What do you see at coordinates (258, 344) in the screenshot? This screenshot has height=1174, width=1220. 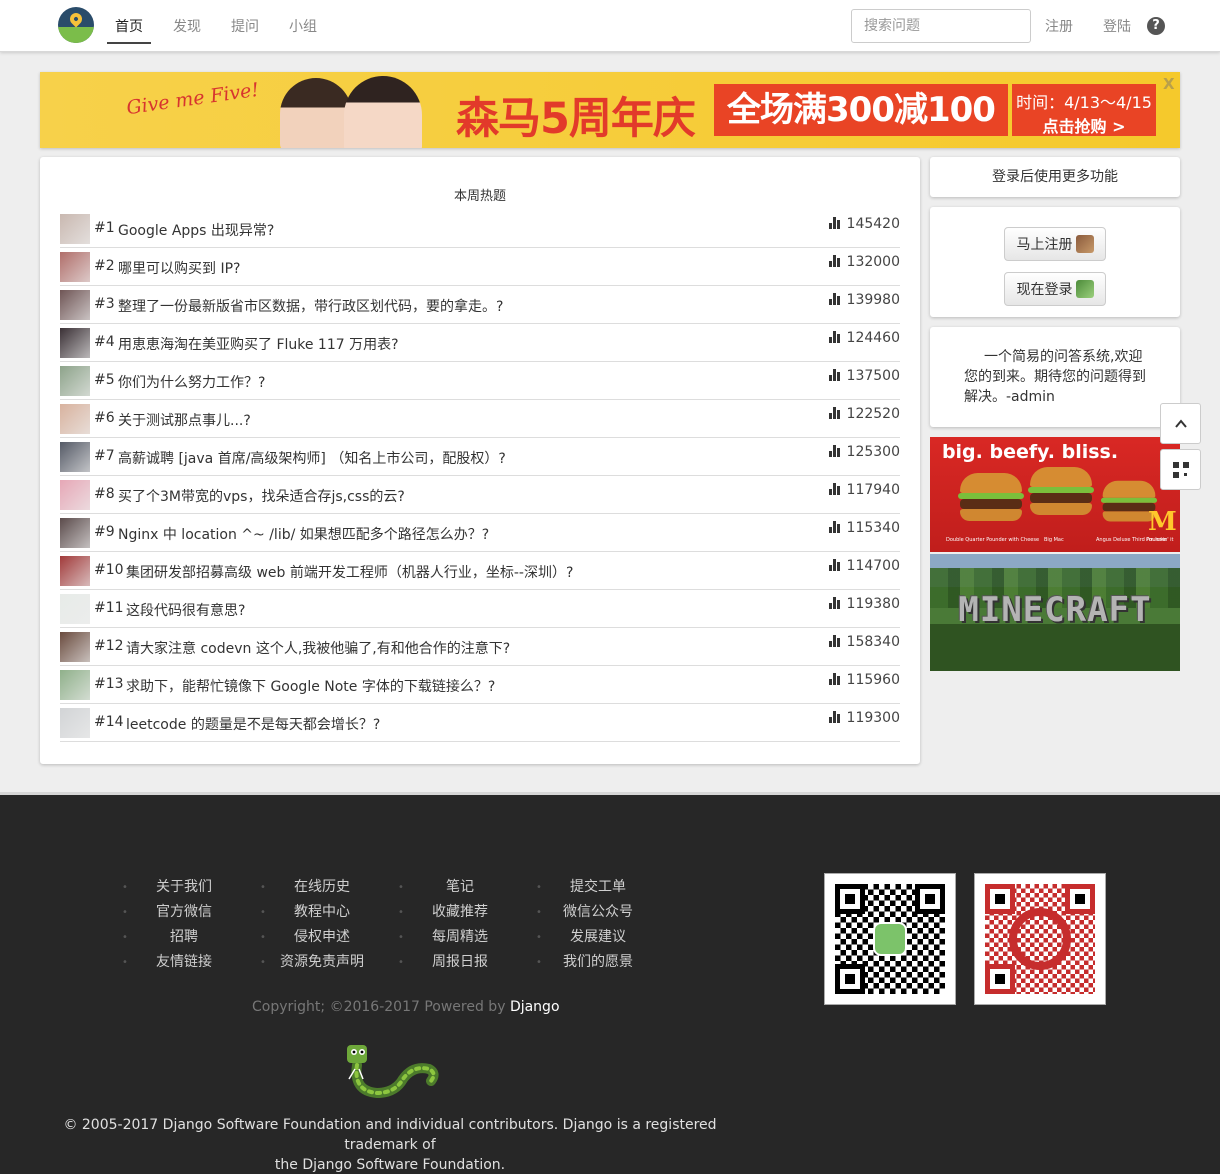 I see `question-title-link: 用恵恵海淘在美亚购买了 Fluke 117 万用表?` at bounding box center [258, 344].